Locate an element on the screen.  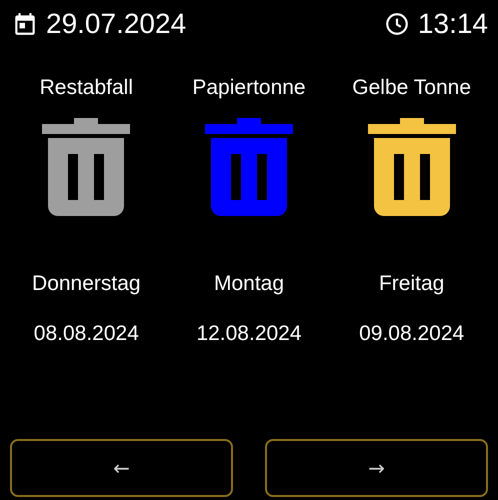
bin-name: Restabfall is located at coordinates (87, 88).